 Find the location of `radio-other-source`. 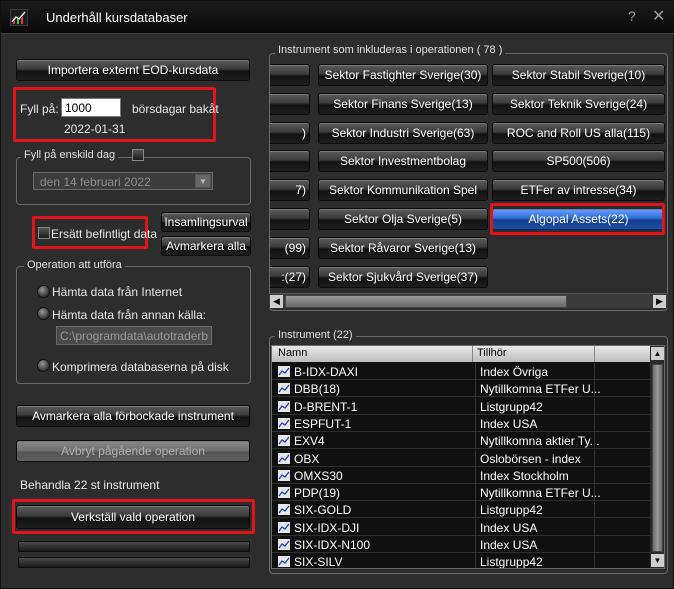

radio-other-source is located at coordinates (43, 313).